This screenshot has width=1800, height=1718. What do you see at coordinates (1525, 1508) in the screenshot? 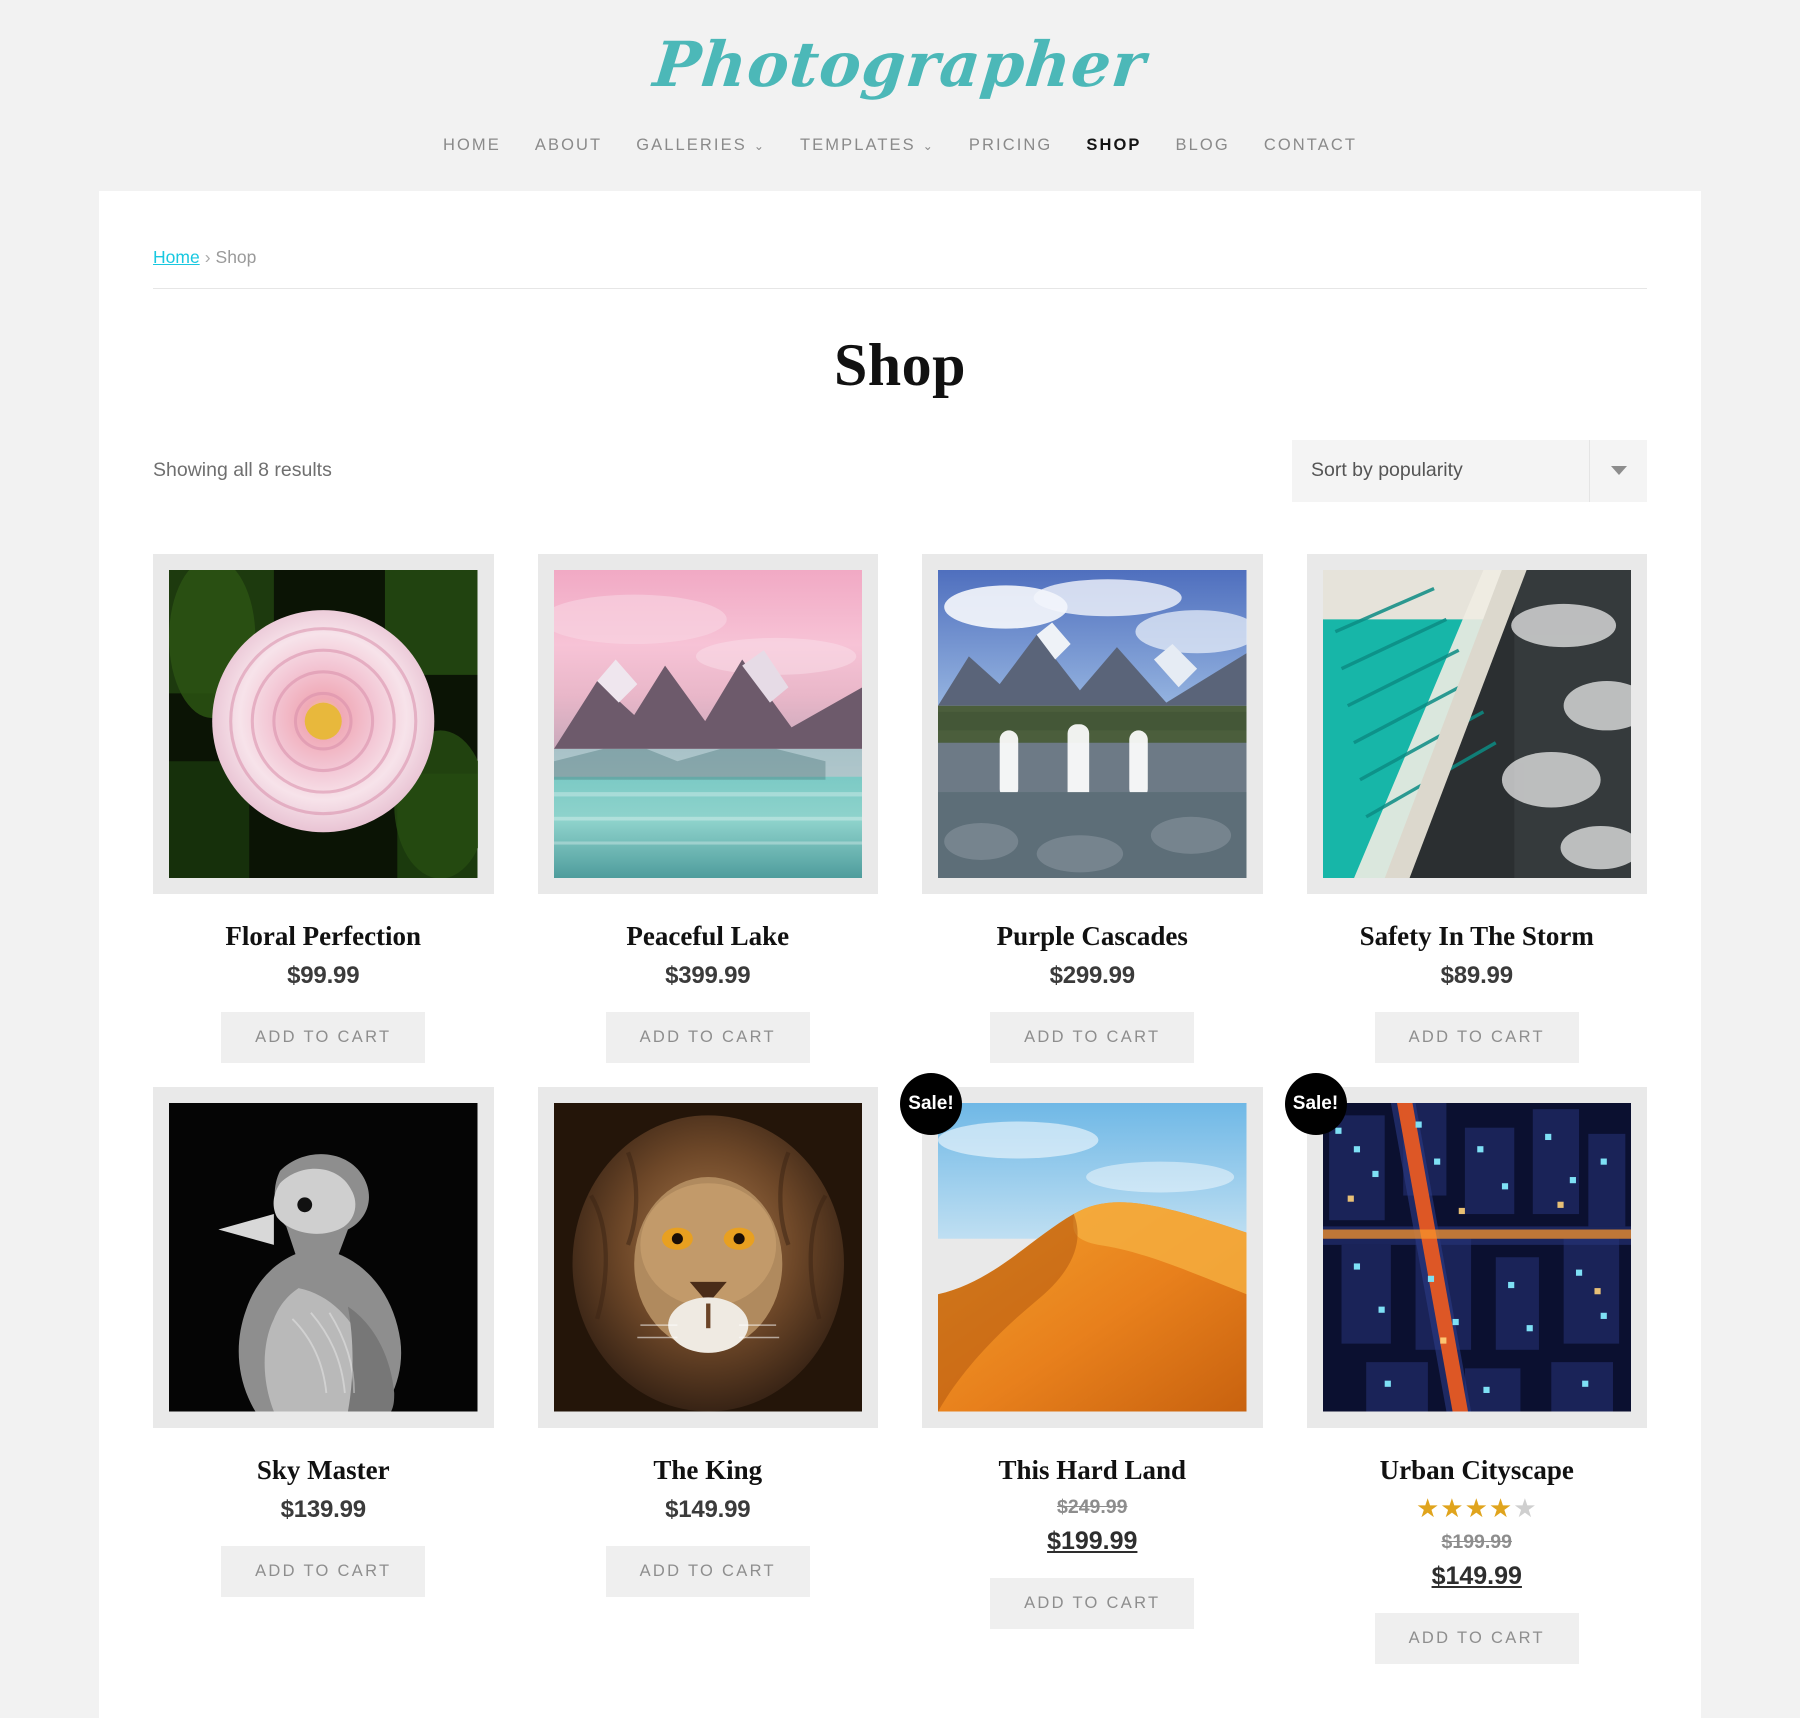
I see `star-empty-icon: ★` at bounding box center [1525, 1508].